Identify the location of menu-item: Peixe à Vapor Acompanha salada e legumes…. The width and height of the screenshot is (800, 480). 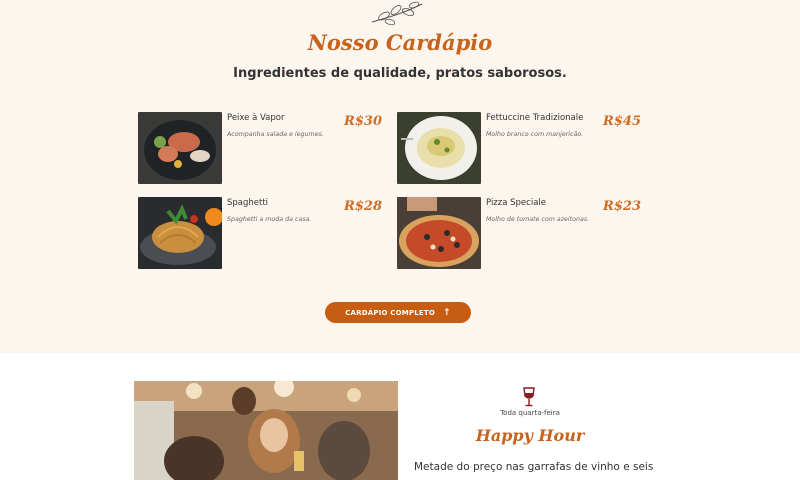
(260, 148).